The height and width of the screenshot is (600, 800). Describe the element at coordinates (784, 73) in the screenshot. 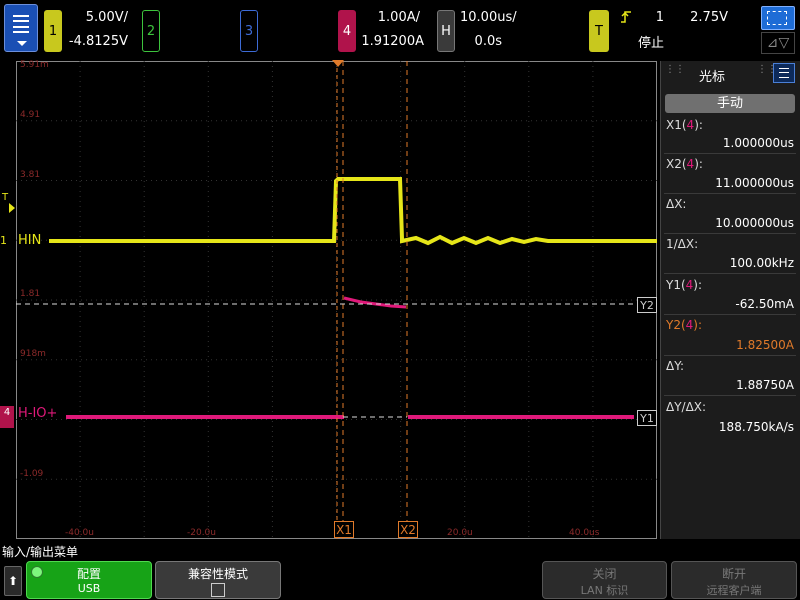

I see `sidebar-list-icon` at that location.